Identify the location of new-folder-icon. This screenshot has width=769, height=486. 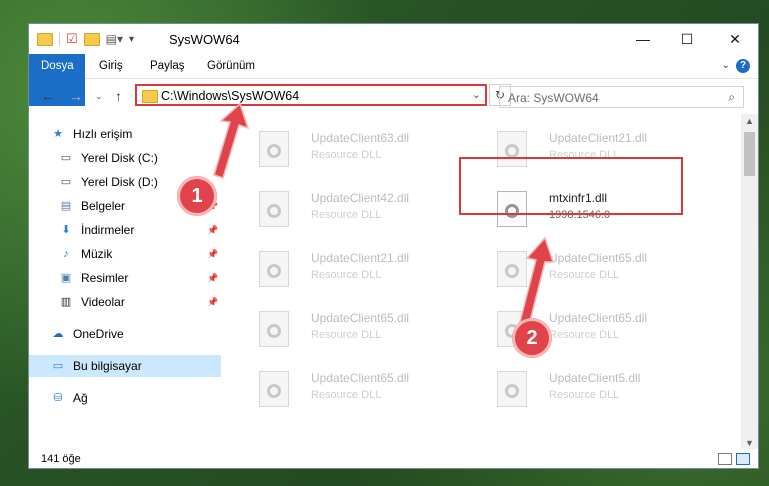
(91, 39).